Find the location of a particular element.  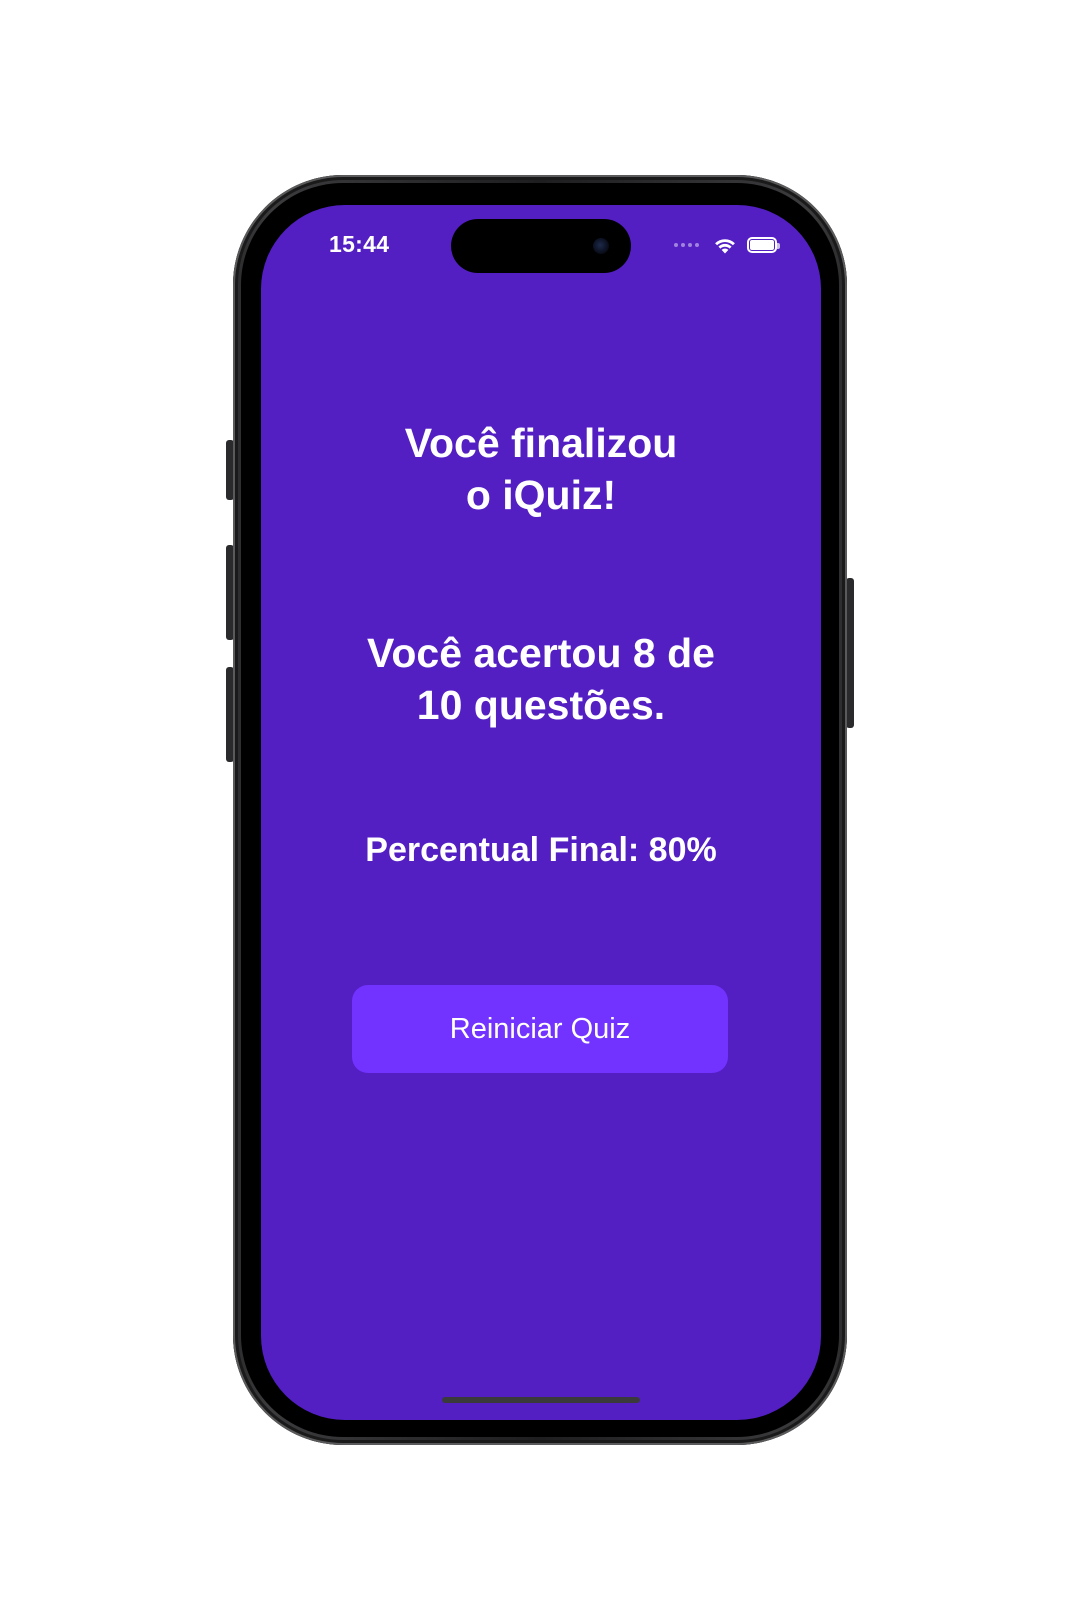

restart-quiz-button: Reiniciar Quiz is located at coordinates (540, 1029).